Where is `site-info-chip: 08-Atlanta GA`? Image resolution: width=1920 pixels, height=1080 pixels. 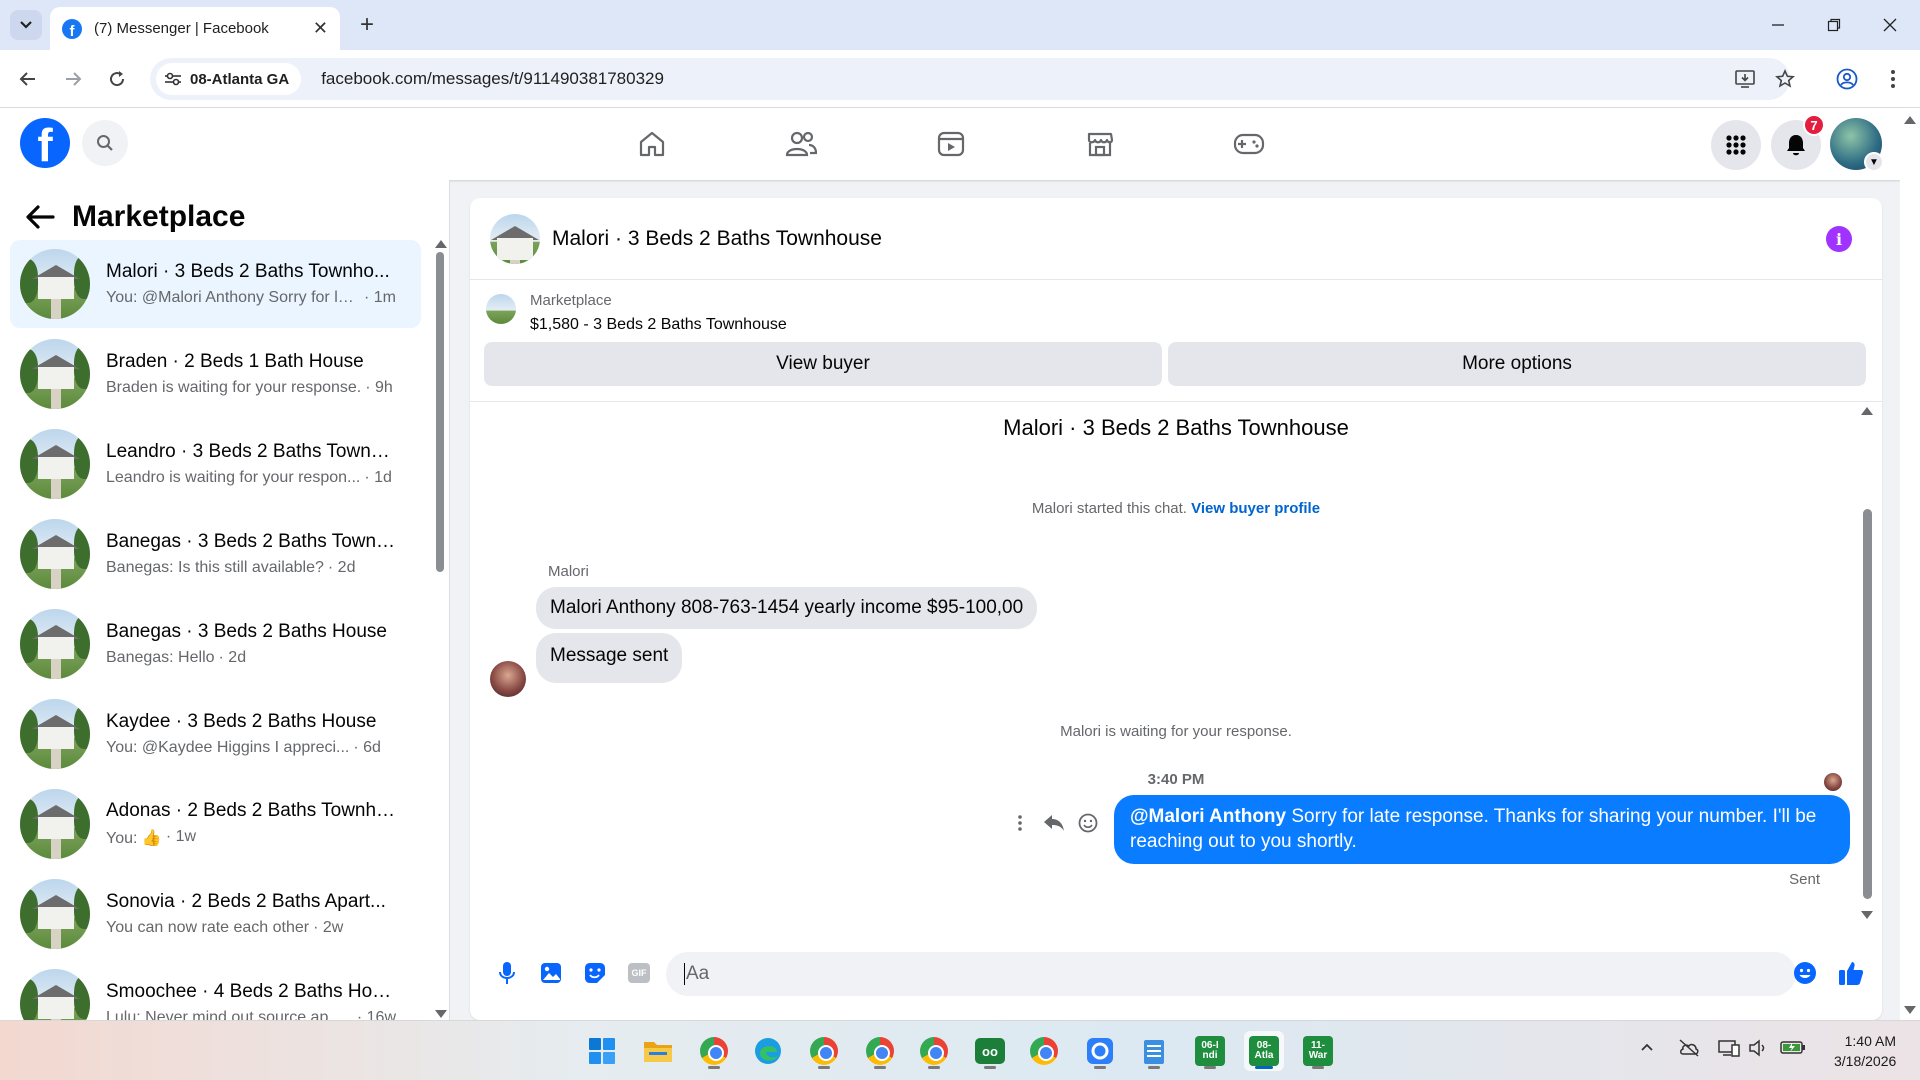 site-info-chip: 08-Atlanta GA is located at coordinates (229, 79).